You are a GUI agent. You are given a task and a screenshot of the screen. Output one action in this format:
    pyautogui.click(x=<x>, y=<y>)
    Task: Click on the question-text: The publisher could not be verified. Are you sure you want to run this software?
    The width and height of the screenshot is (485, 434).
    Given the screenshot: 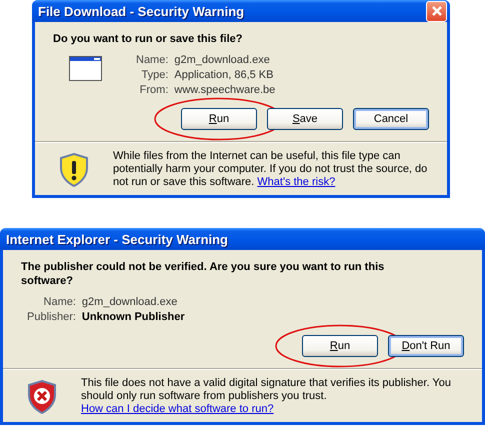 What is the action you would take?
    pyautogui.click(x=203, y=274)
    